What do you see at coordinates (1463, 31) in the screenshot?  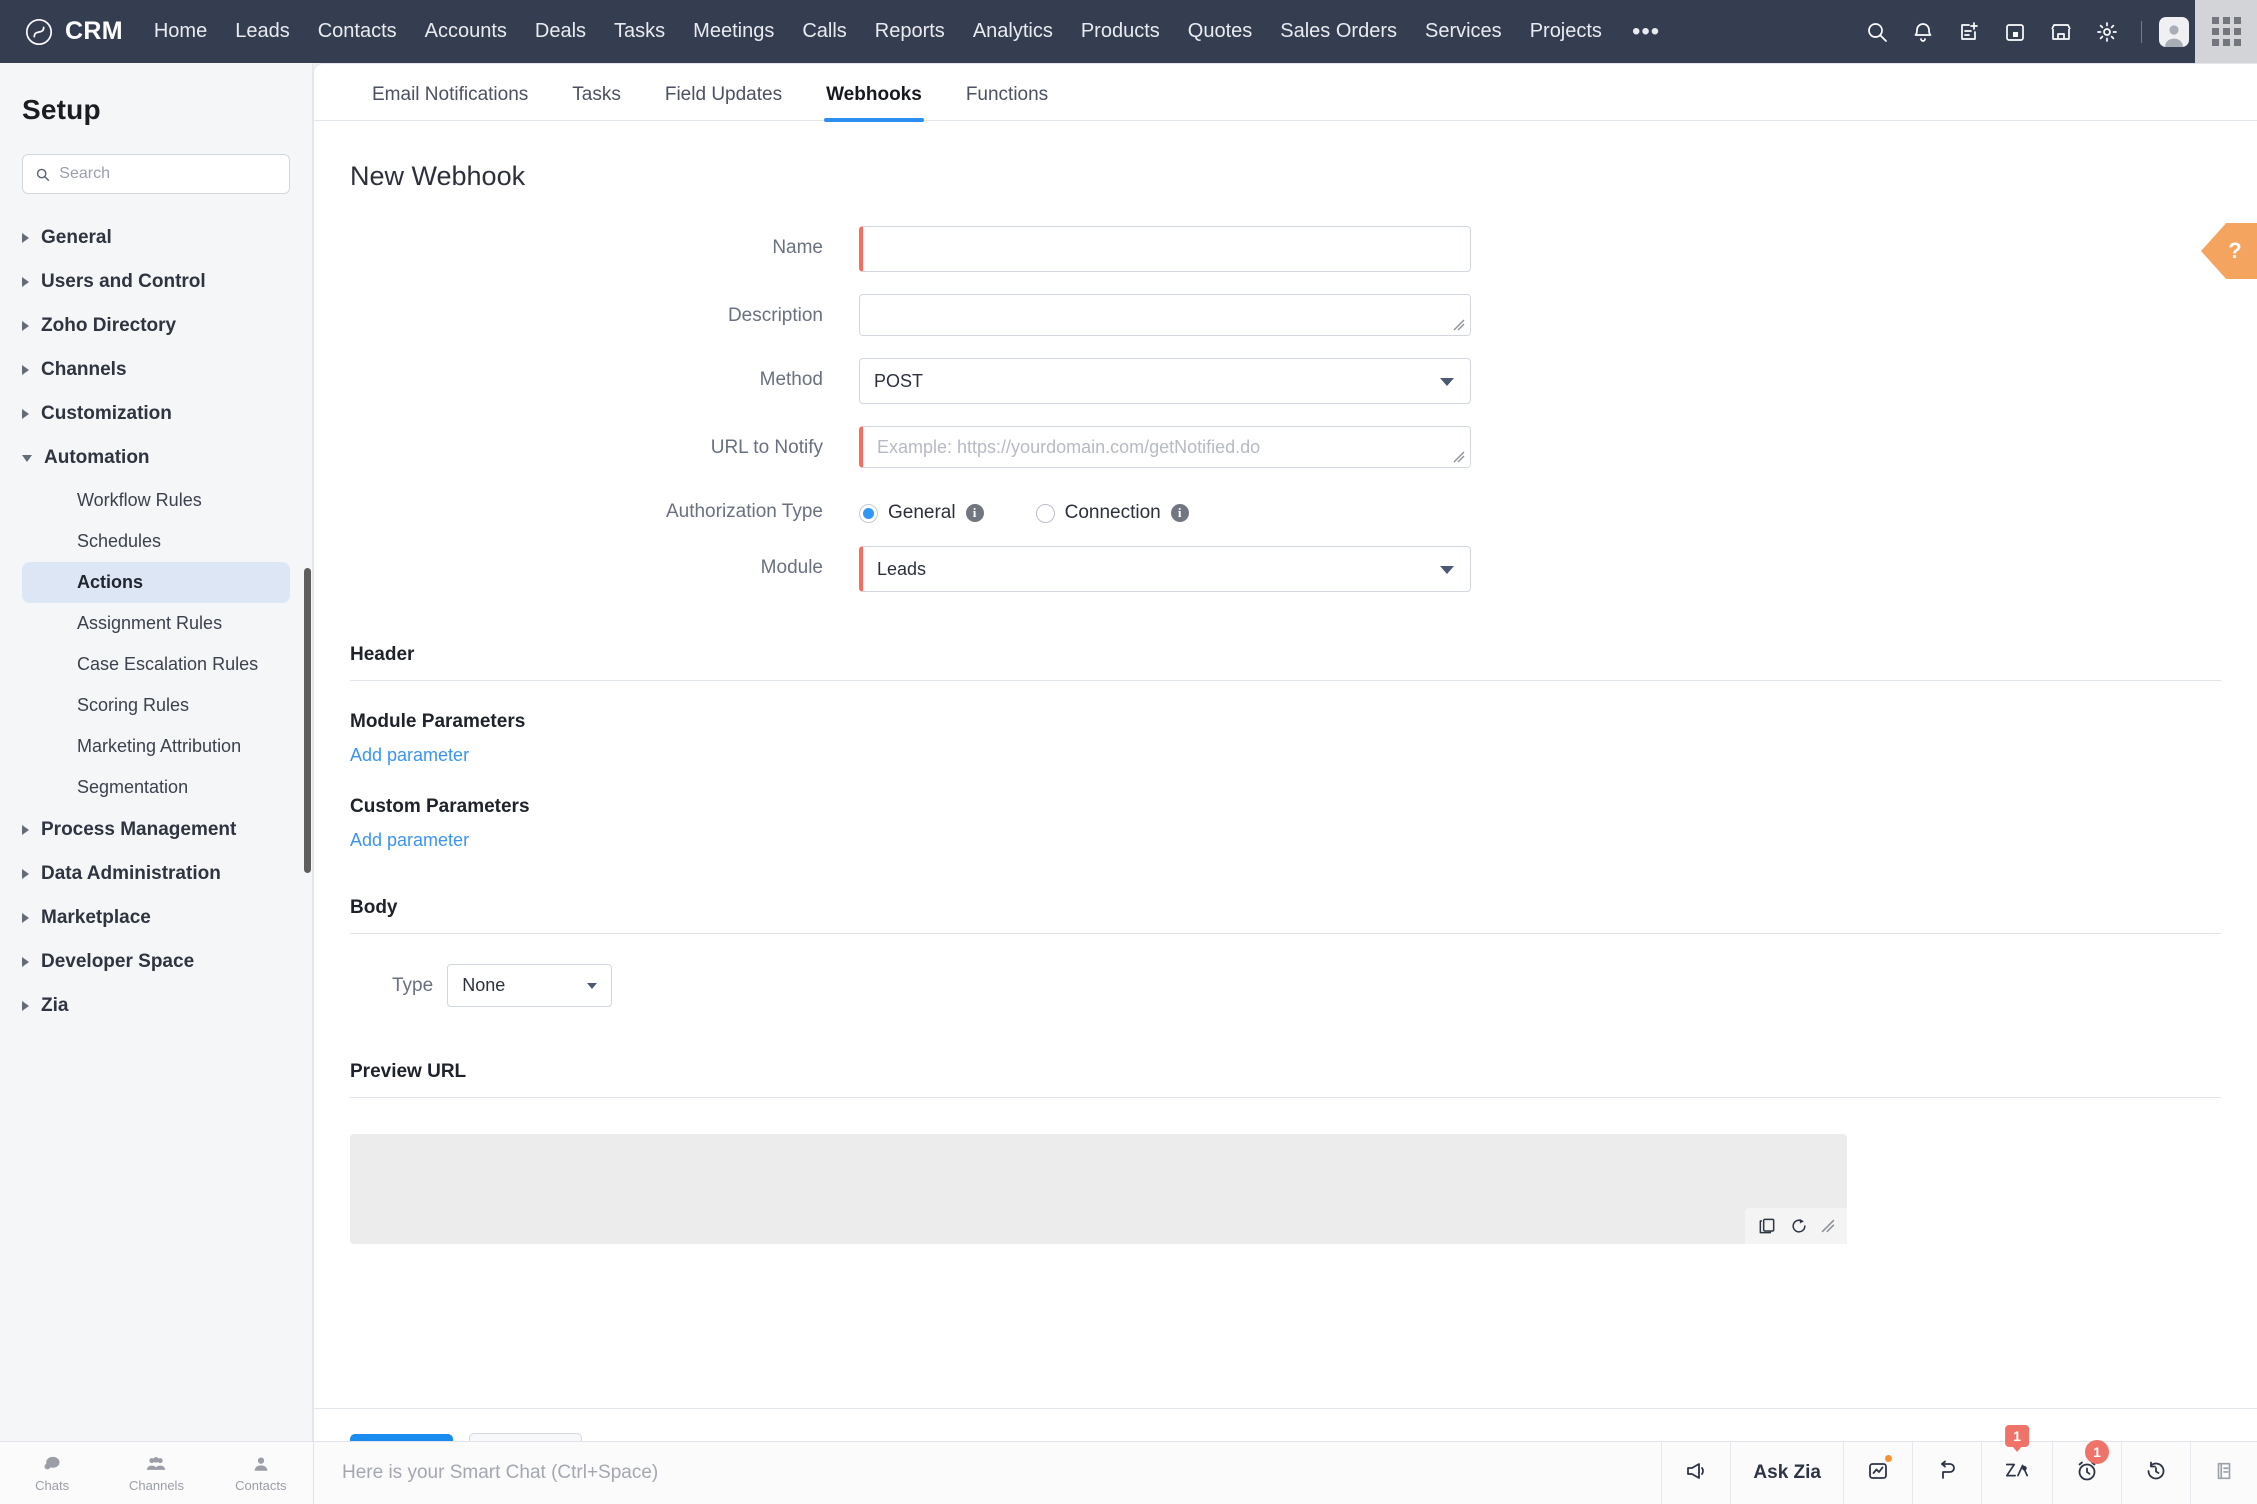 I see `nav-item-services: Services` at bounding box center [1463, 31].